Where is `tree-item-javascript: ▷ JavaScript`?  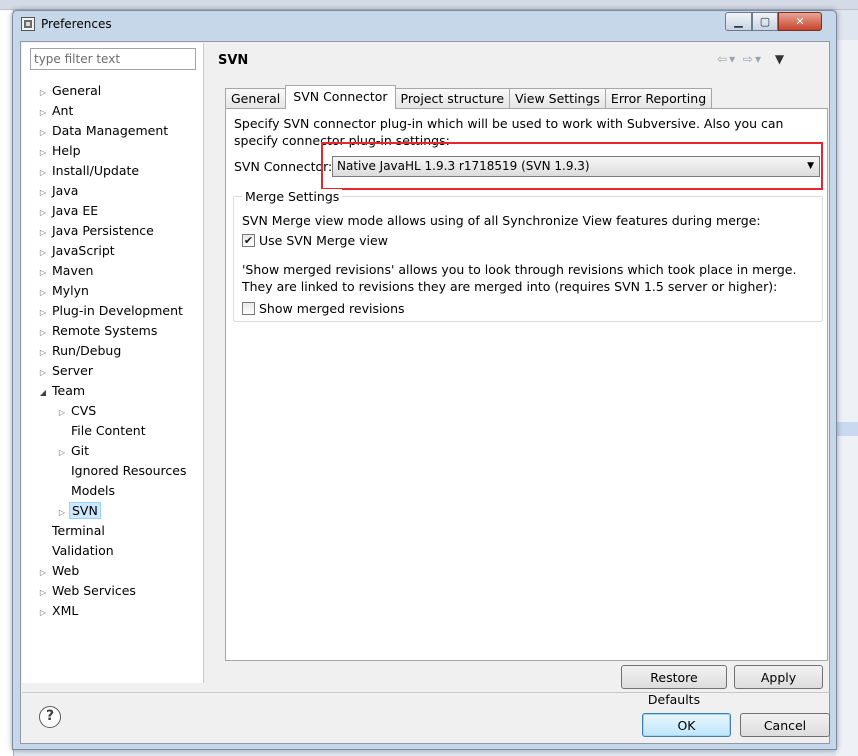
tree-item-javascript: ▷ JavaScript is located at coordinates (76, 251).